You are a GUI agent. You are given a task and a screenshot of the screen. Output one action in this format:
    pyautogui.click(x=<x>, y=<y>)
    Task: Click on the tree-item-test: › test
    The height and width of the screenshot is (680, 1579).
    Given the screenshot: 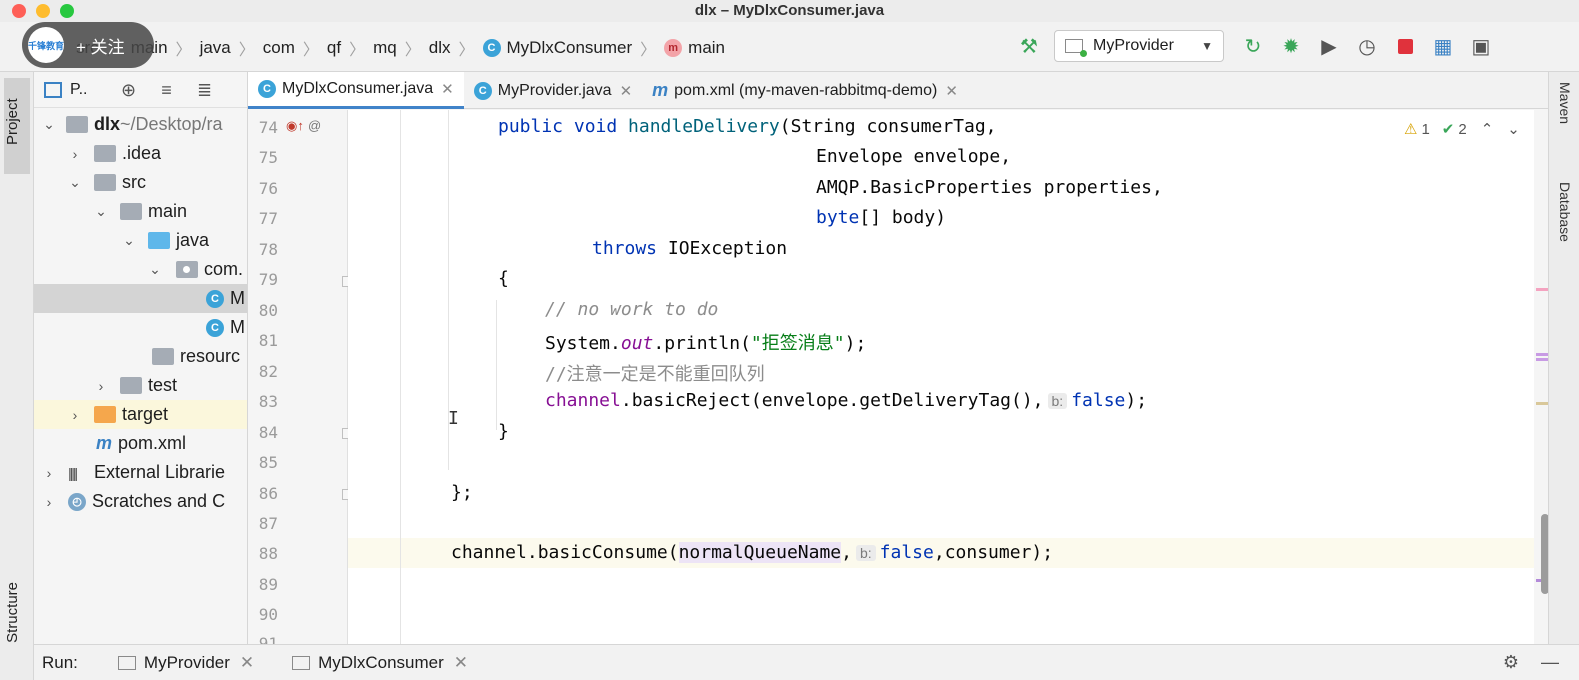 What is the action you would take?
    pyautogui.click(x=140, y=385)
    